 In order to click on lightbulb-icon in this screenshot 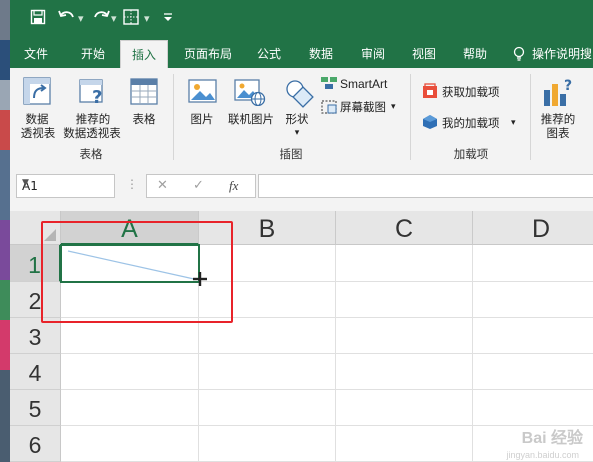, I will do `click(519, 54)`.